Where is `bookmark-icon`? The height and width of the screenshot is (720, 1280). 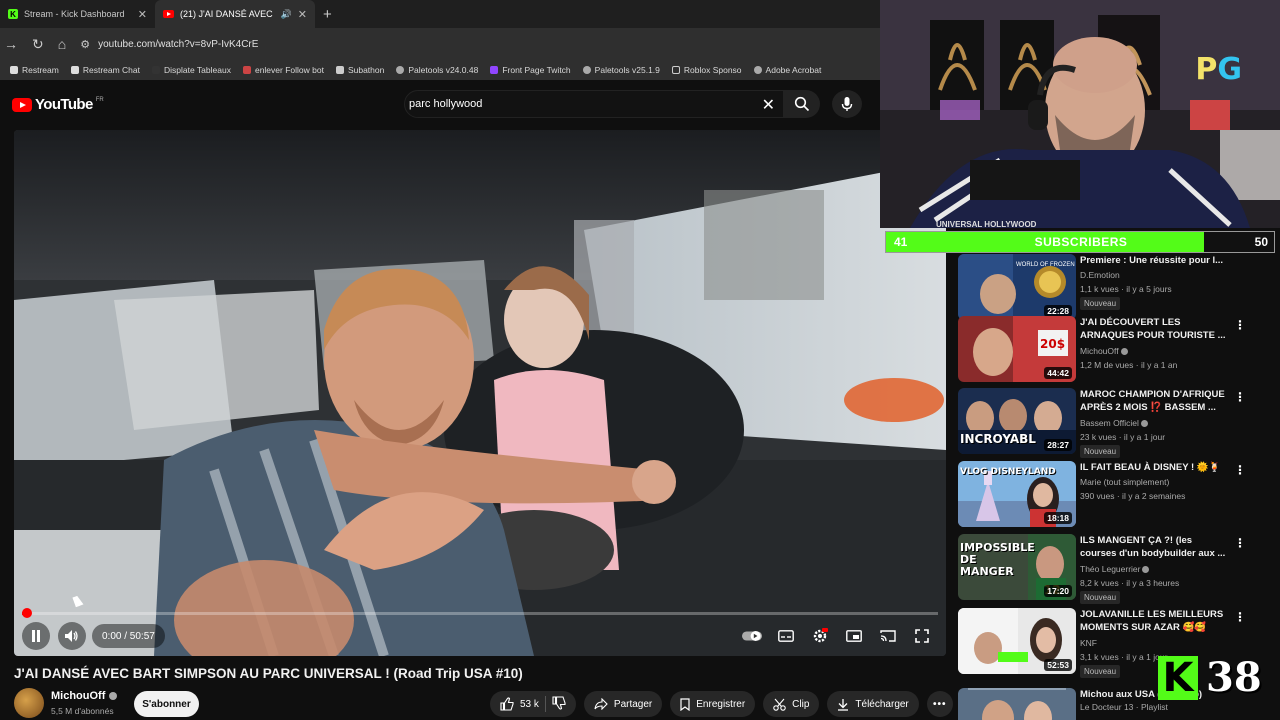 bookmark-icon is located at coordinates (339, 70).